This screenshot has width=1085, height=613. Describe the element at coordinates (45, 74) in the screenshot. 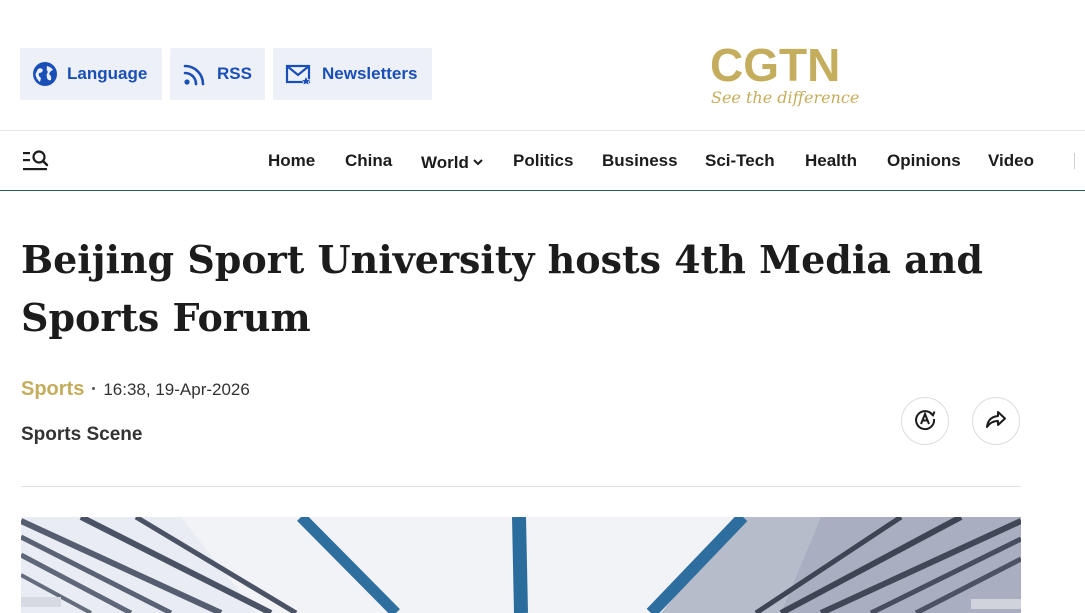

I see `globe-icon` at that location.